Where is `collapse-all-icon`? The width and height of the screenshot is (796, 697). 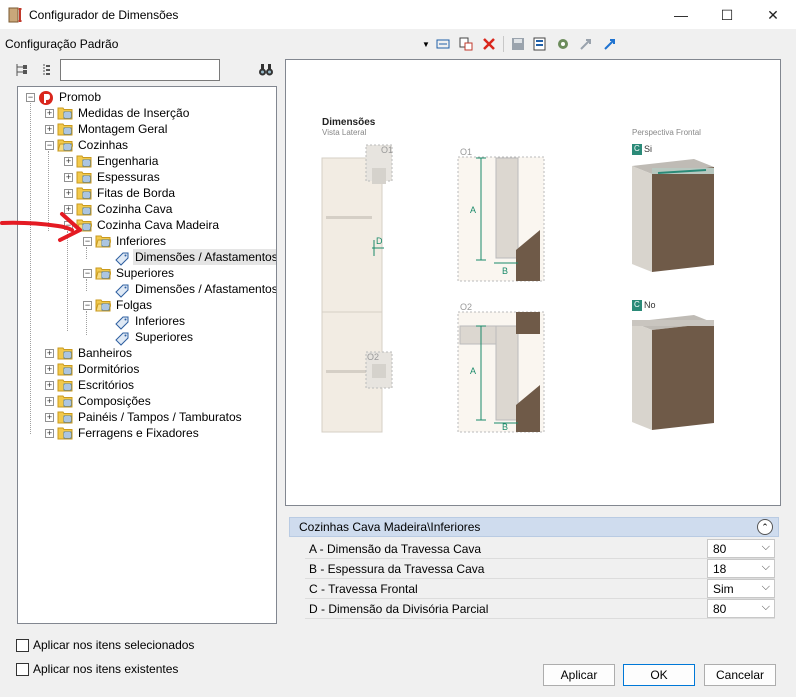
collapse-all-icon is located at coordinates (47, 71).